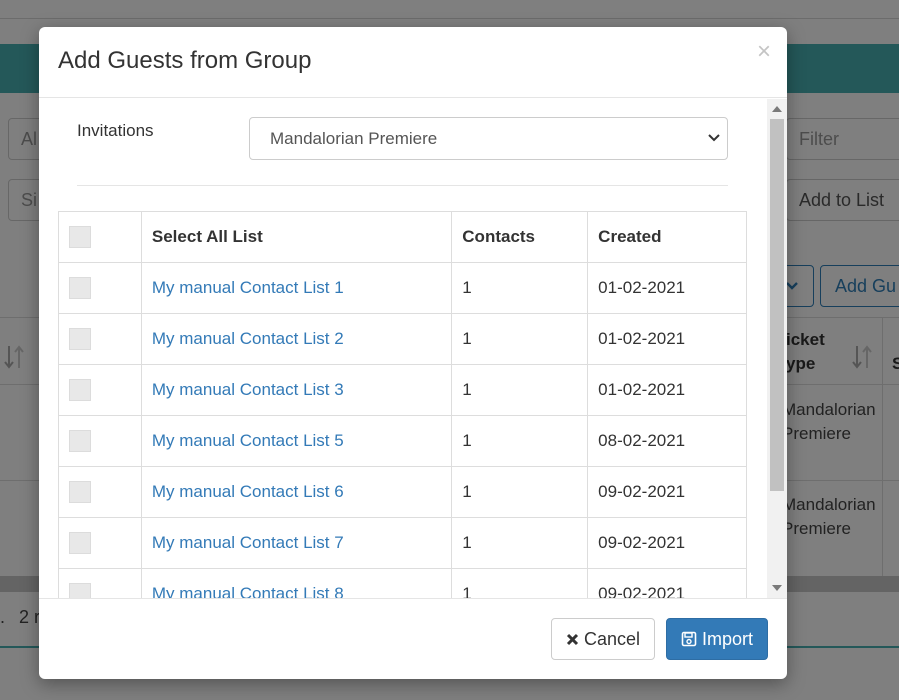 The height and width of the screenshot is (700, 899). I want to click on import-button: Import, so click(717, 639).